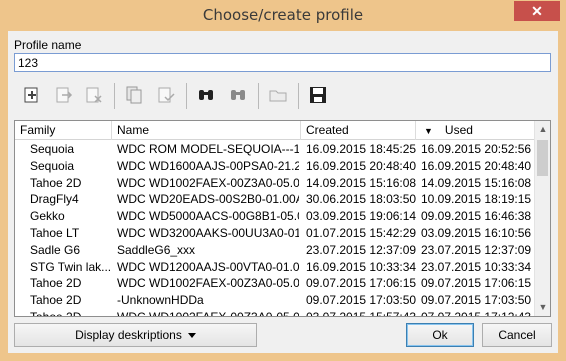 Image resolution: width=566 pixels, height=361 pixels. Describe the element at coordinates (476, 182) in the screenshot. I see `cell-used: 14.09.2015 15:16:08` at that location.